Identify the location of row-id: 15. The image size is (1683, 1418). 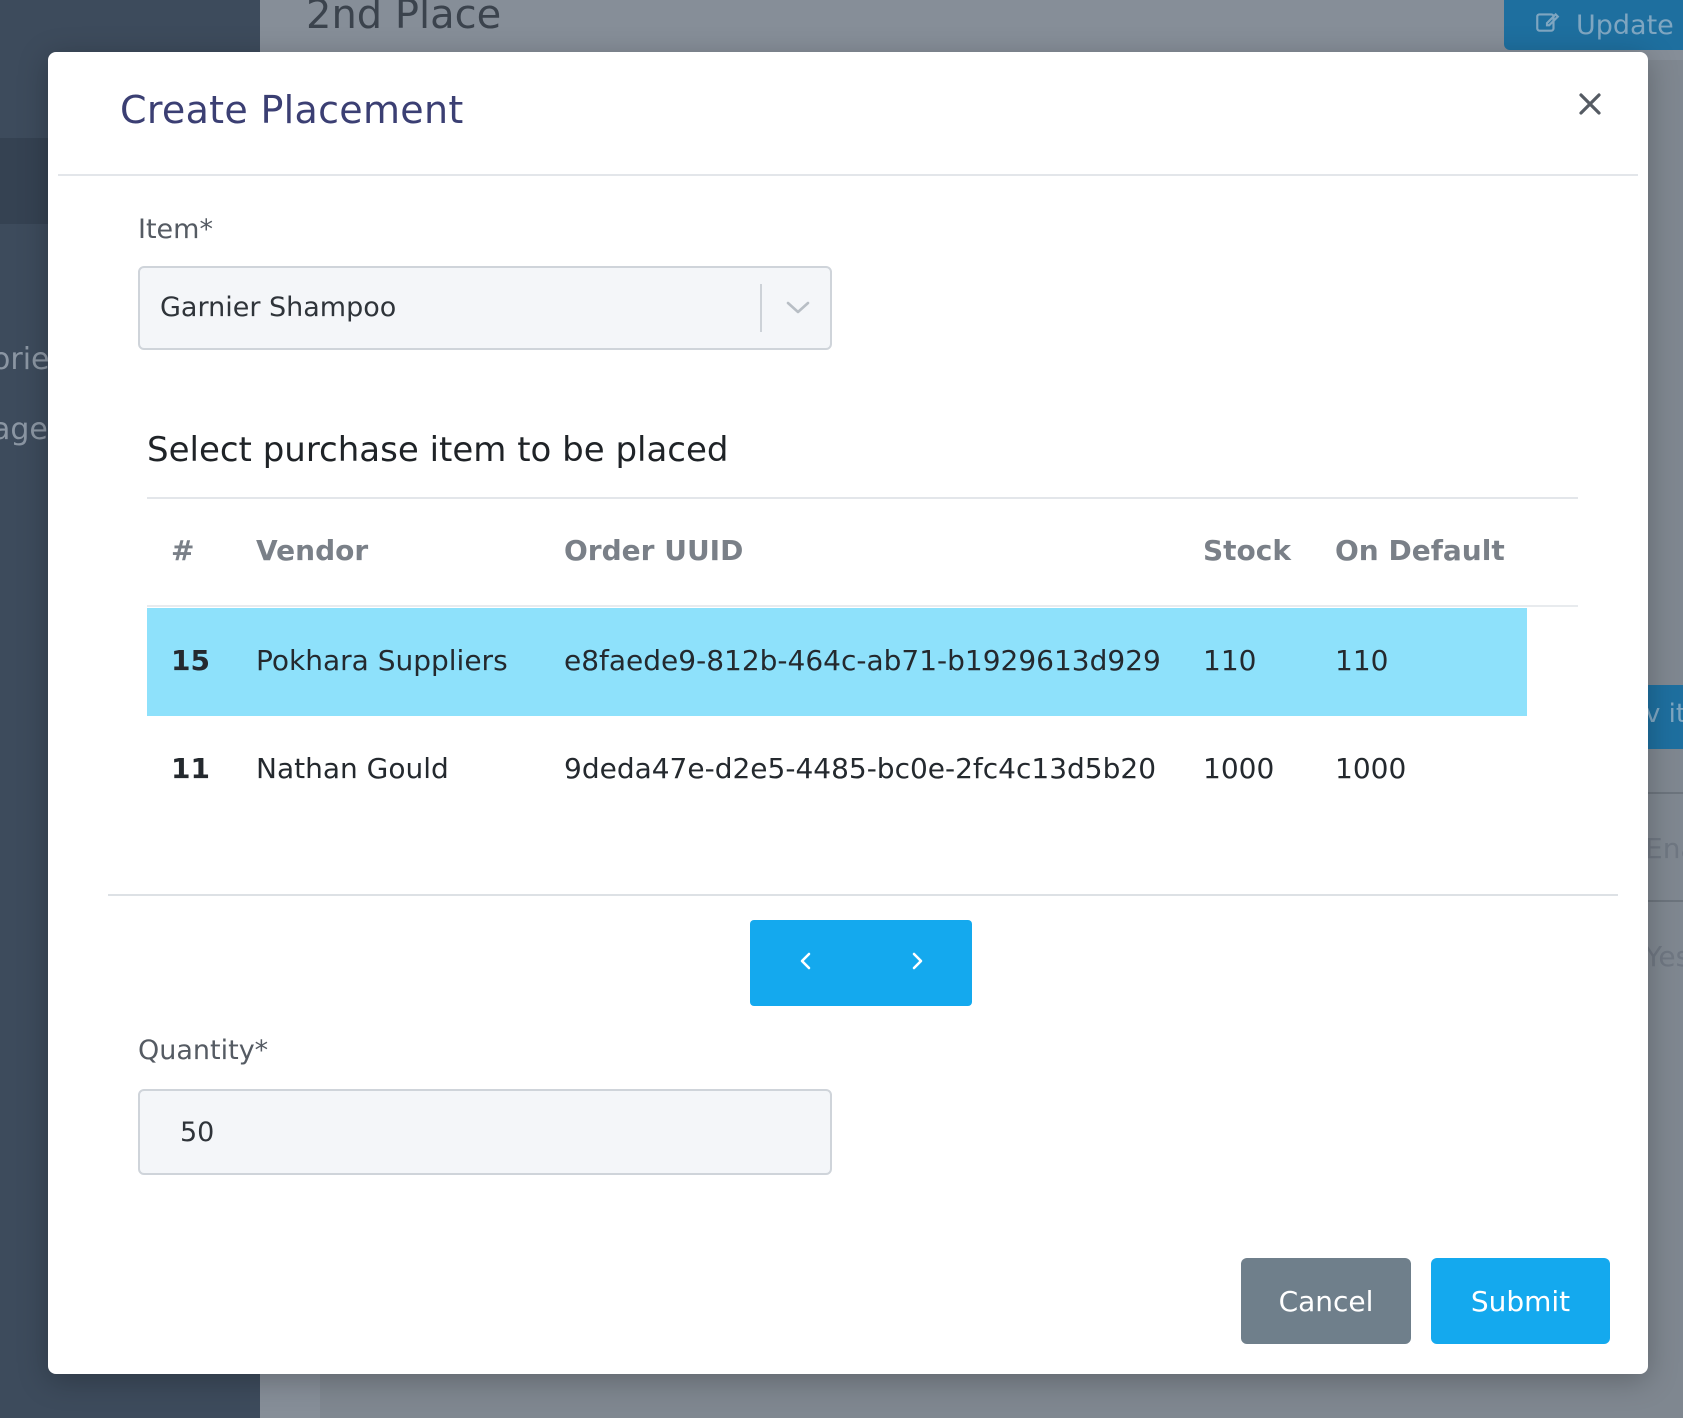
(190, 660).